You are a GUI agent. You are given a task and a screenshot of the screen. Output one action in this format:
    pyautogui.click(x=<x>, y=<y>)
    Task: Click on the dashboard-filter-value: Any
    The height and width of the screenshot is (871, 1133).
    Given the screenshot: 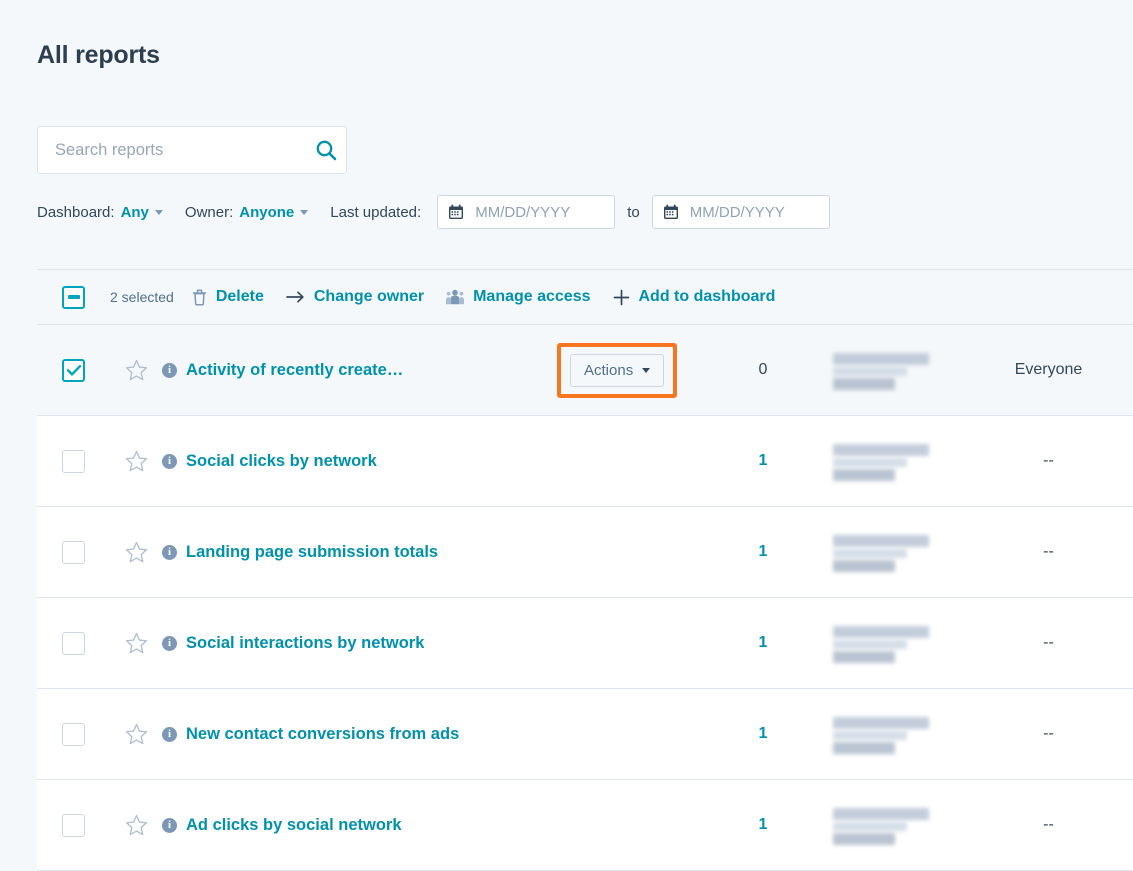 What is the action you would take?
    pyautogui.click(x=135, y=212)
    